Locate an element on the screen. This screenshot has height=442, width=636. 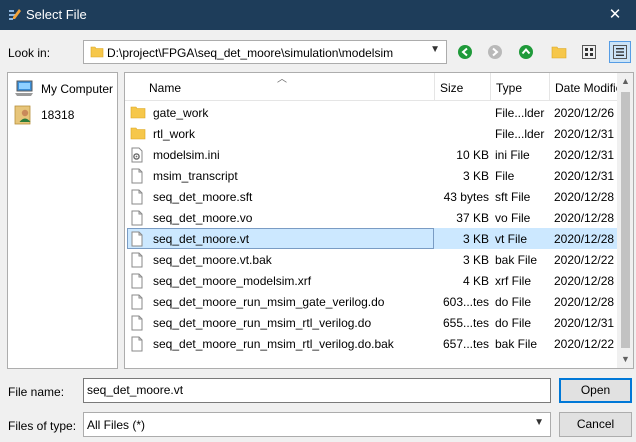
file-type-cell: sft File is located at coordinates (513, 197).